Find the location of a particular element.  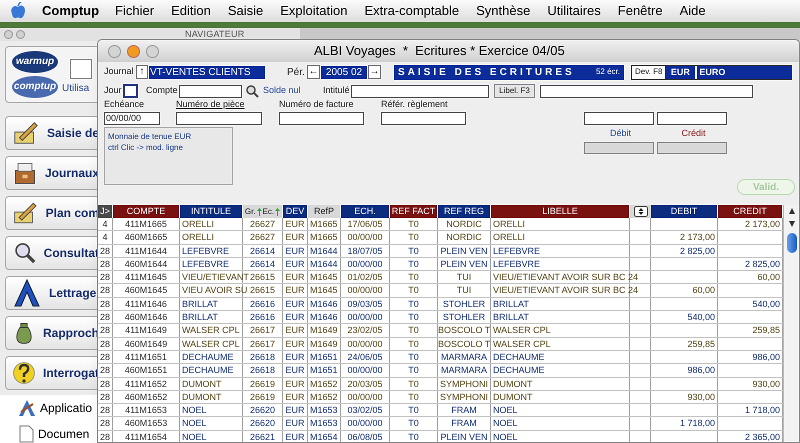

credit-field is located at coordinates (692, 118).